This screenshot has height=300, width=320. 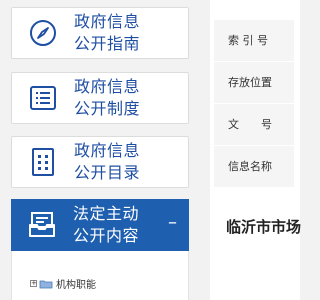 I want to click on mail-tray-icon, so click(x=42, y=225).